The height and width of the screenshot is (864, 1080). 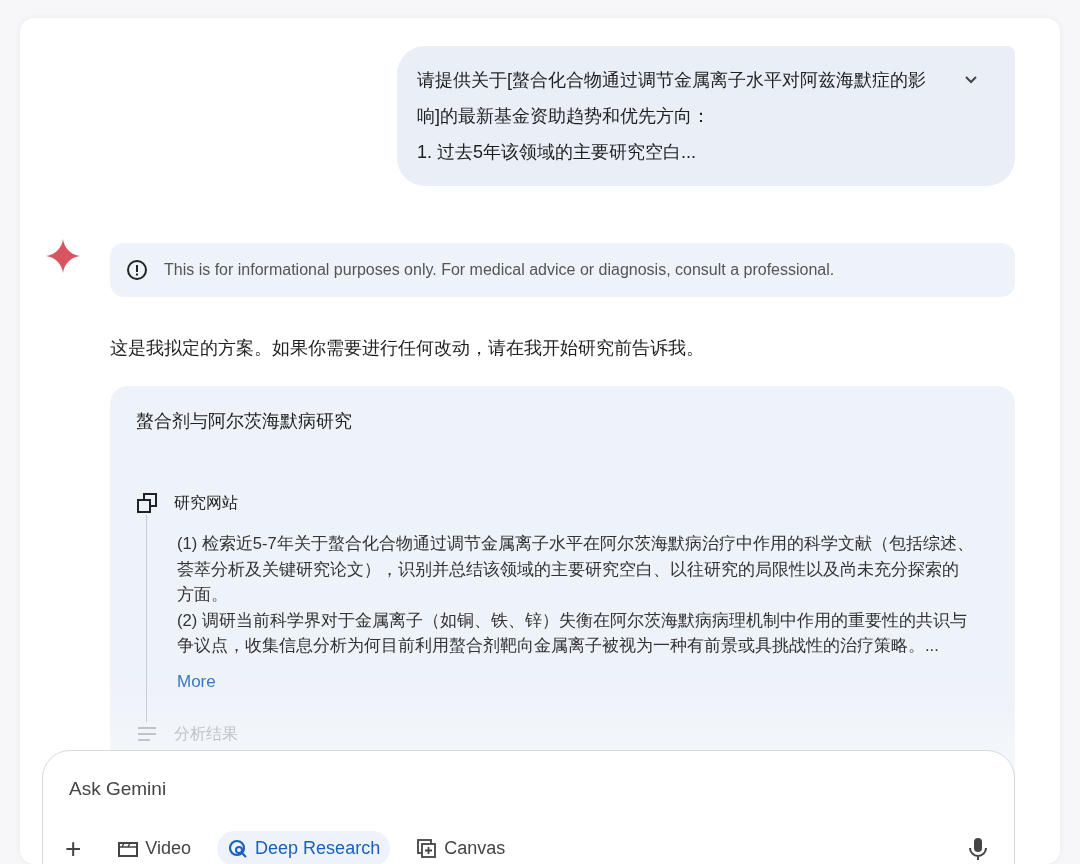 What do you see at coordinates (407, 348) in the screenshot?
I see `reply-text: 这是我拟定的方案。如果你需要进行任何改动，请在我开始研究前告诉我。` at bounding box center [407, 348].